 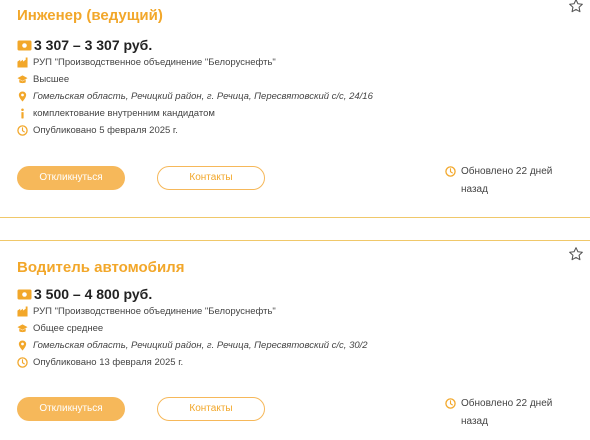 I want to click on published-date: Опубликовано 5 февраля 2025 г., so click(x=105, y=130).